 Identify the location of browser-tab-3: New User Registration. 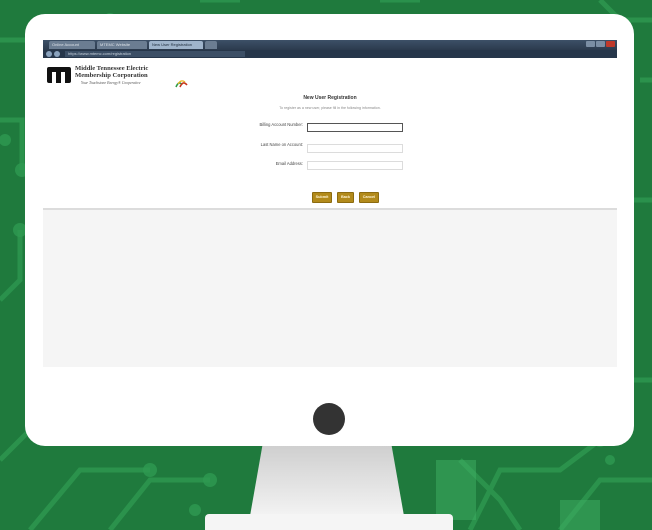
(176, 45).